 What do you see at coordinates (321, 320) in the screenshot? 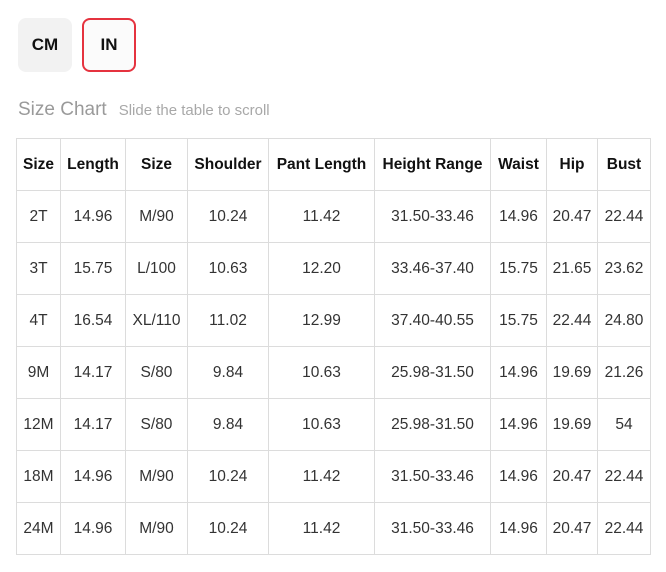
I see `table-cell: 12.99` at bounding box center [321, 320].